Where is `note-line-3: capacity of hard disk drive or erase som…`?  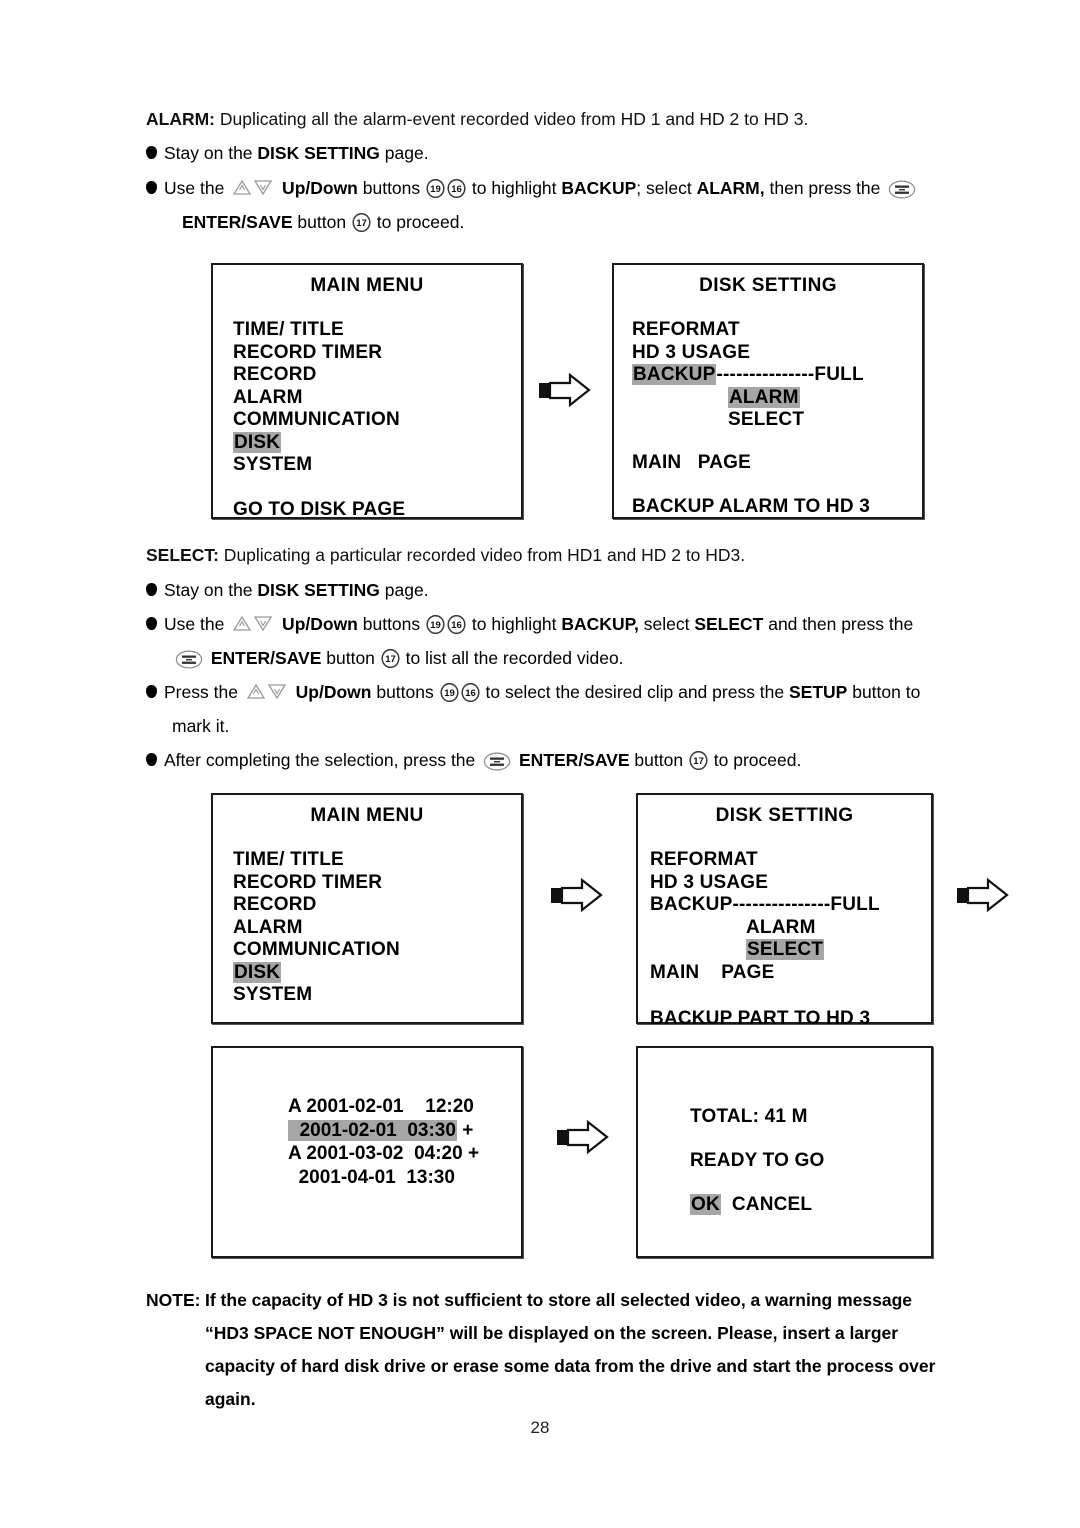 note-line-3: capacity of hard disk drive or erase som… is located at coordinates (570, 1366).